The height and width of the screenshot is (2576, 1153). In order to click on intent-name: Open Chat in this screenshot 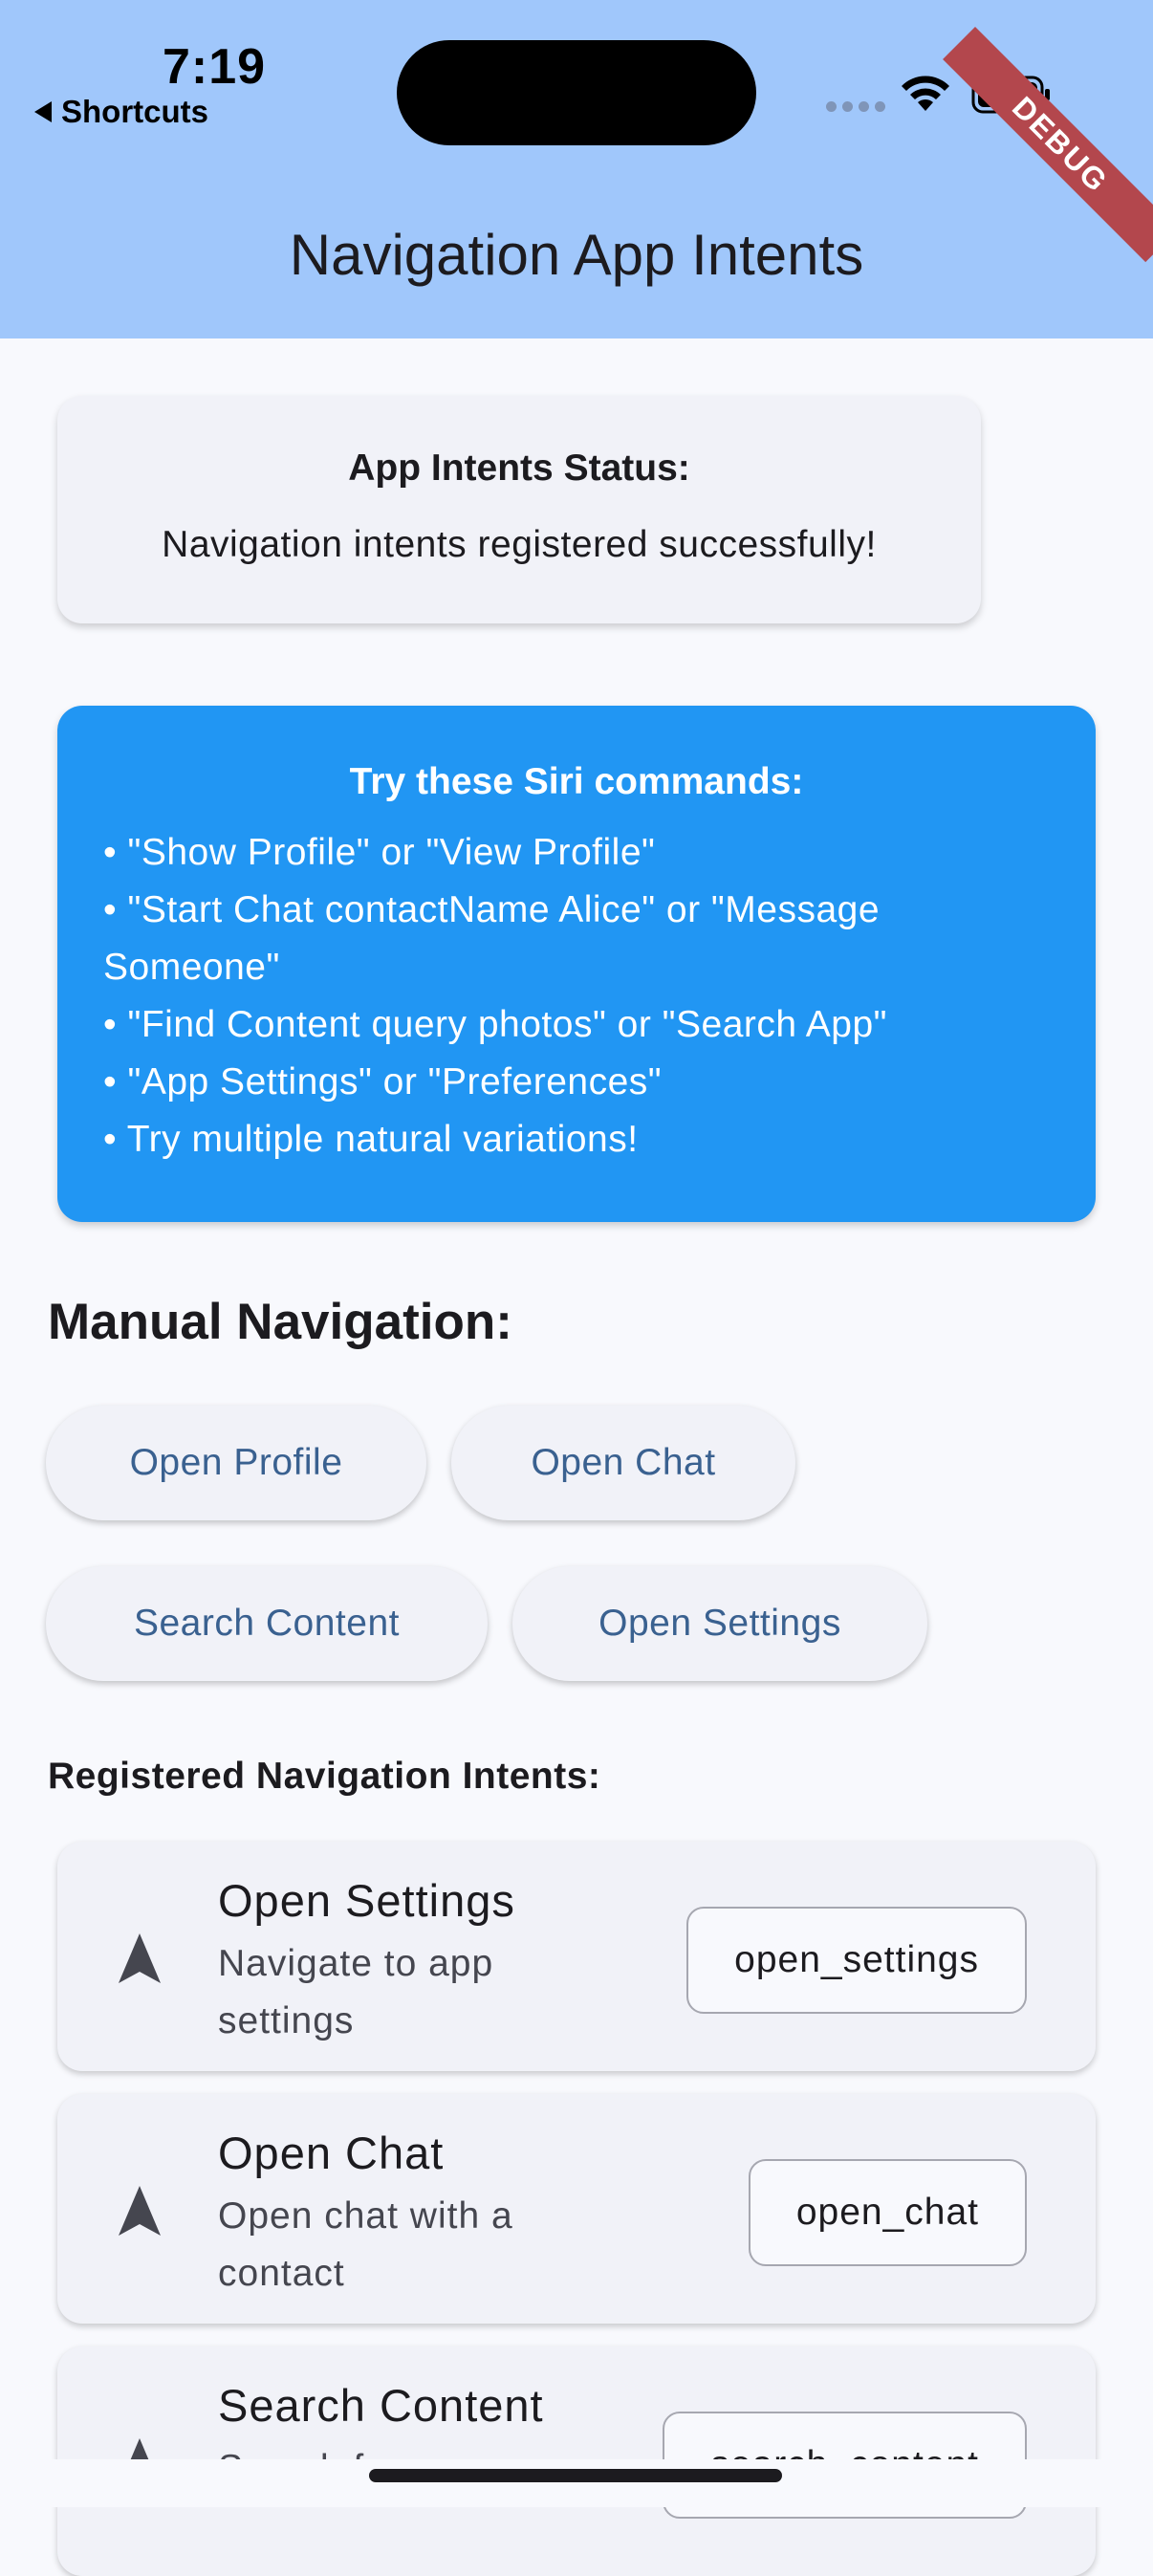, I will do `click(331, 2153)`.